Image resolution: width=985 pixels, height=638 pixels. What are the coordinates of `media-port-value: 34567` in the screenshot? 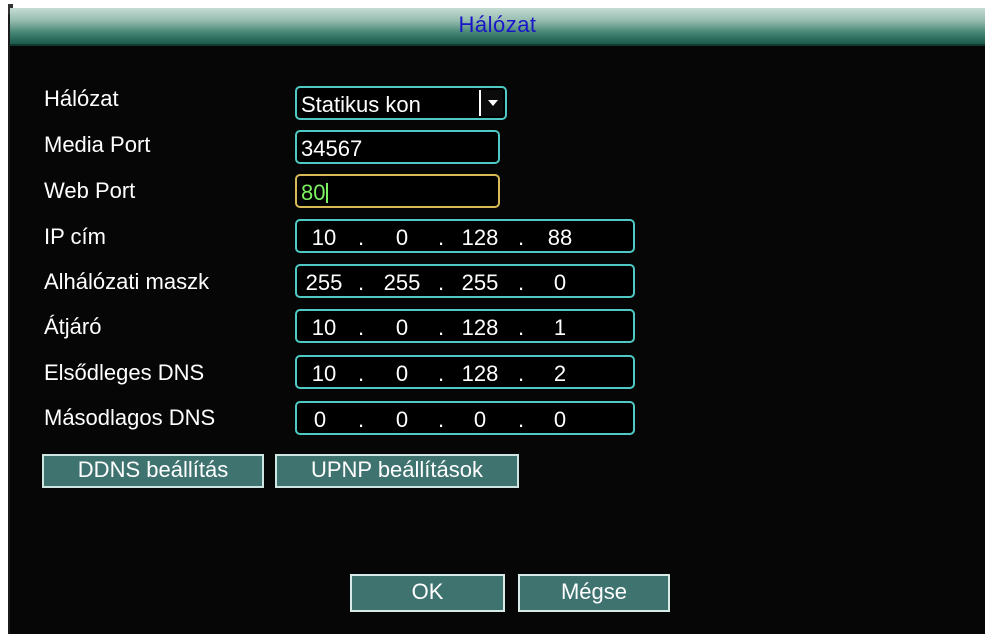 It's located at (332, 148).